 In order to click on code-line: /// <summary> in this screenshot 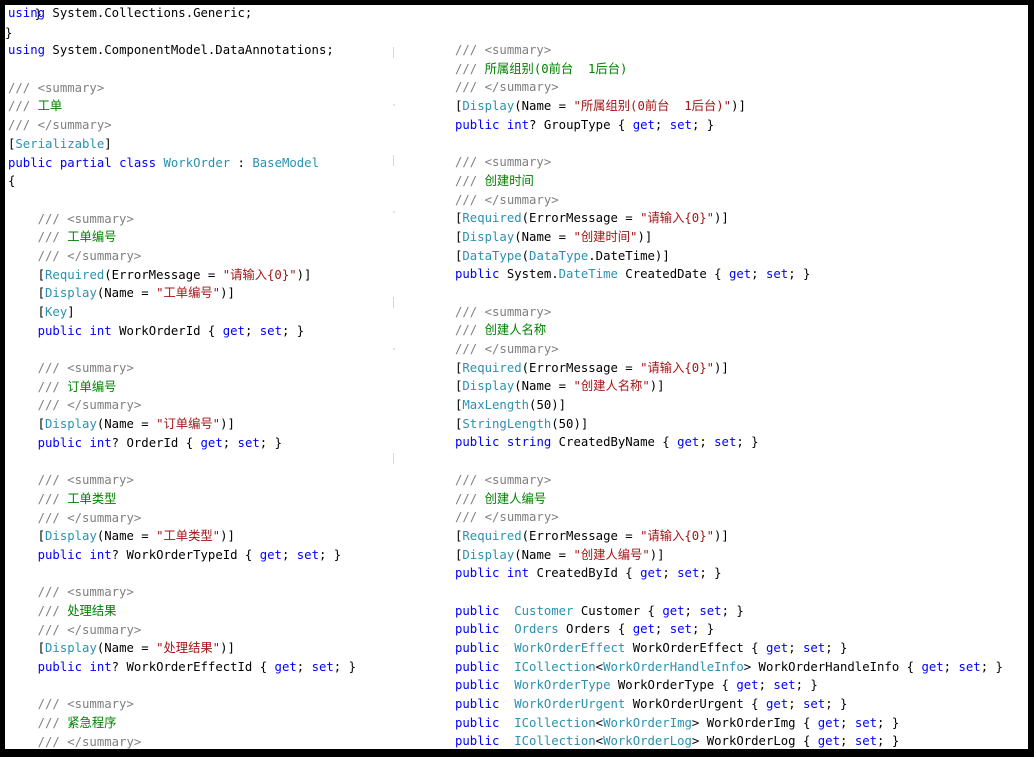, I will do `click(208, 88)`.